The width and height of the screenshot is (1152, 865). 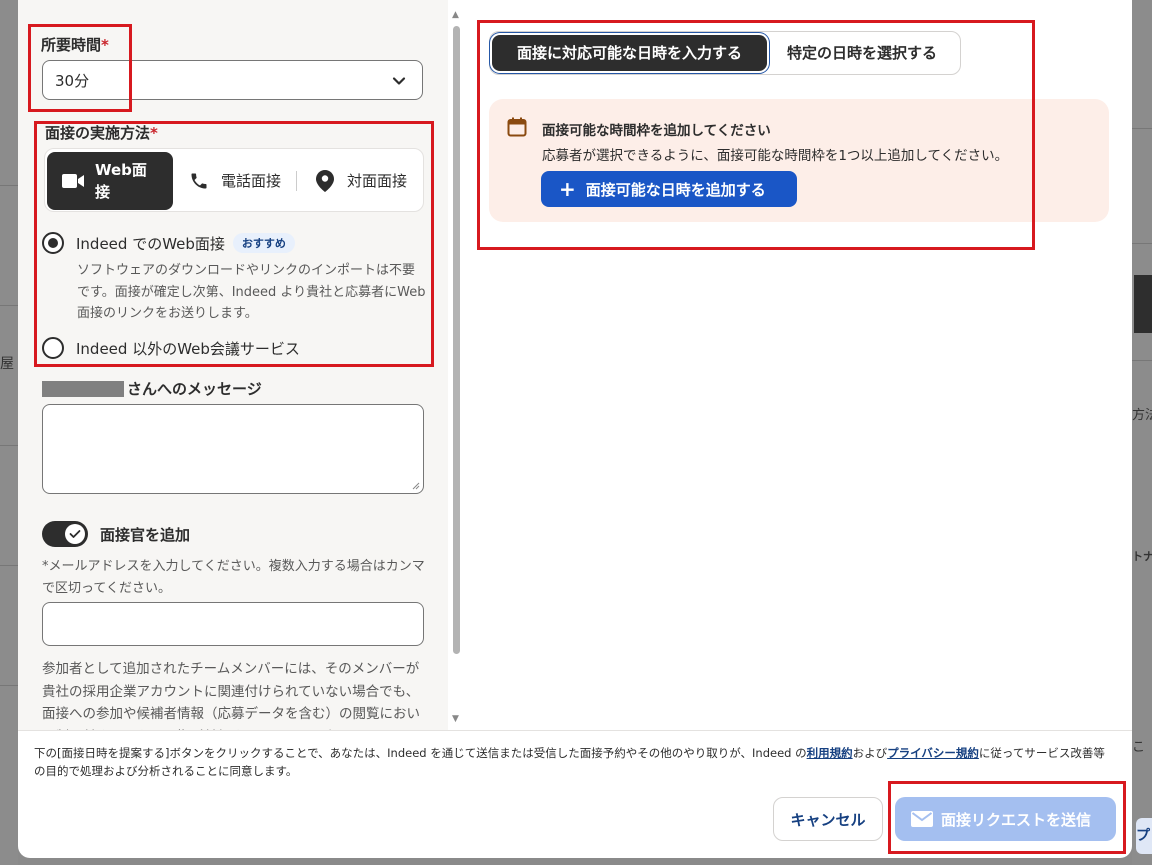 What do you see at coordinates (830, 753) in the screenshot?
I see `terms-link: 利用規約` at bounding box center [830, 753].